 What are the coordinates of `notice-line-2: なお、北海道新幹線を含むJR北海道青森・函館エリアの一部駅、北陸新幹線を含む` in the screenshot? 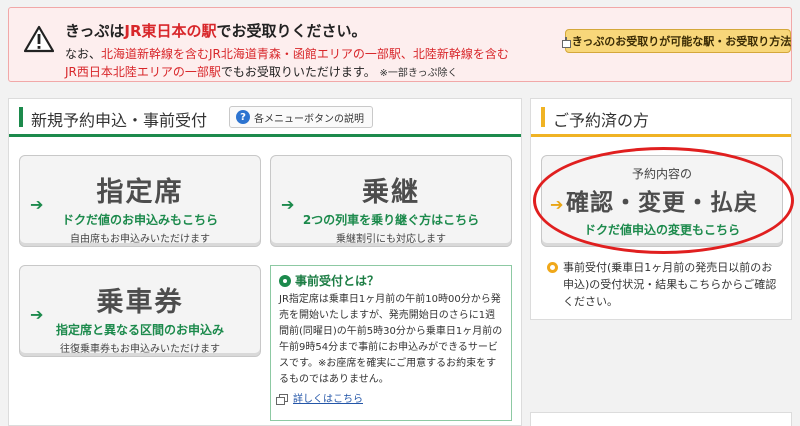 It's located at (287, 54).